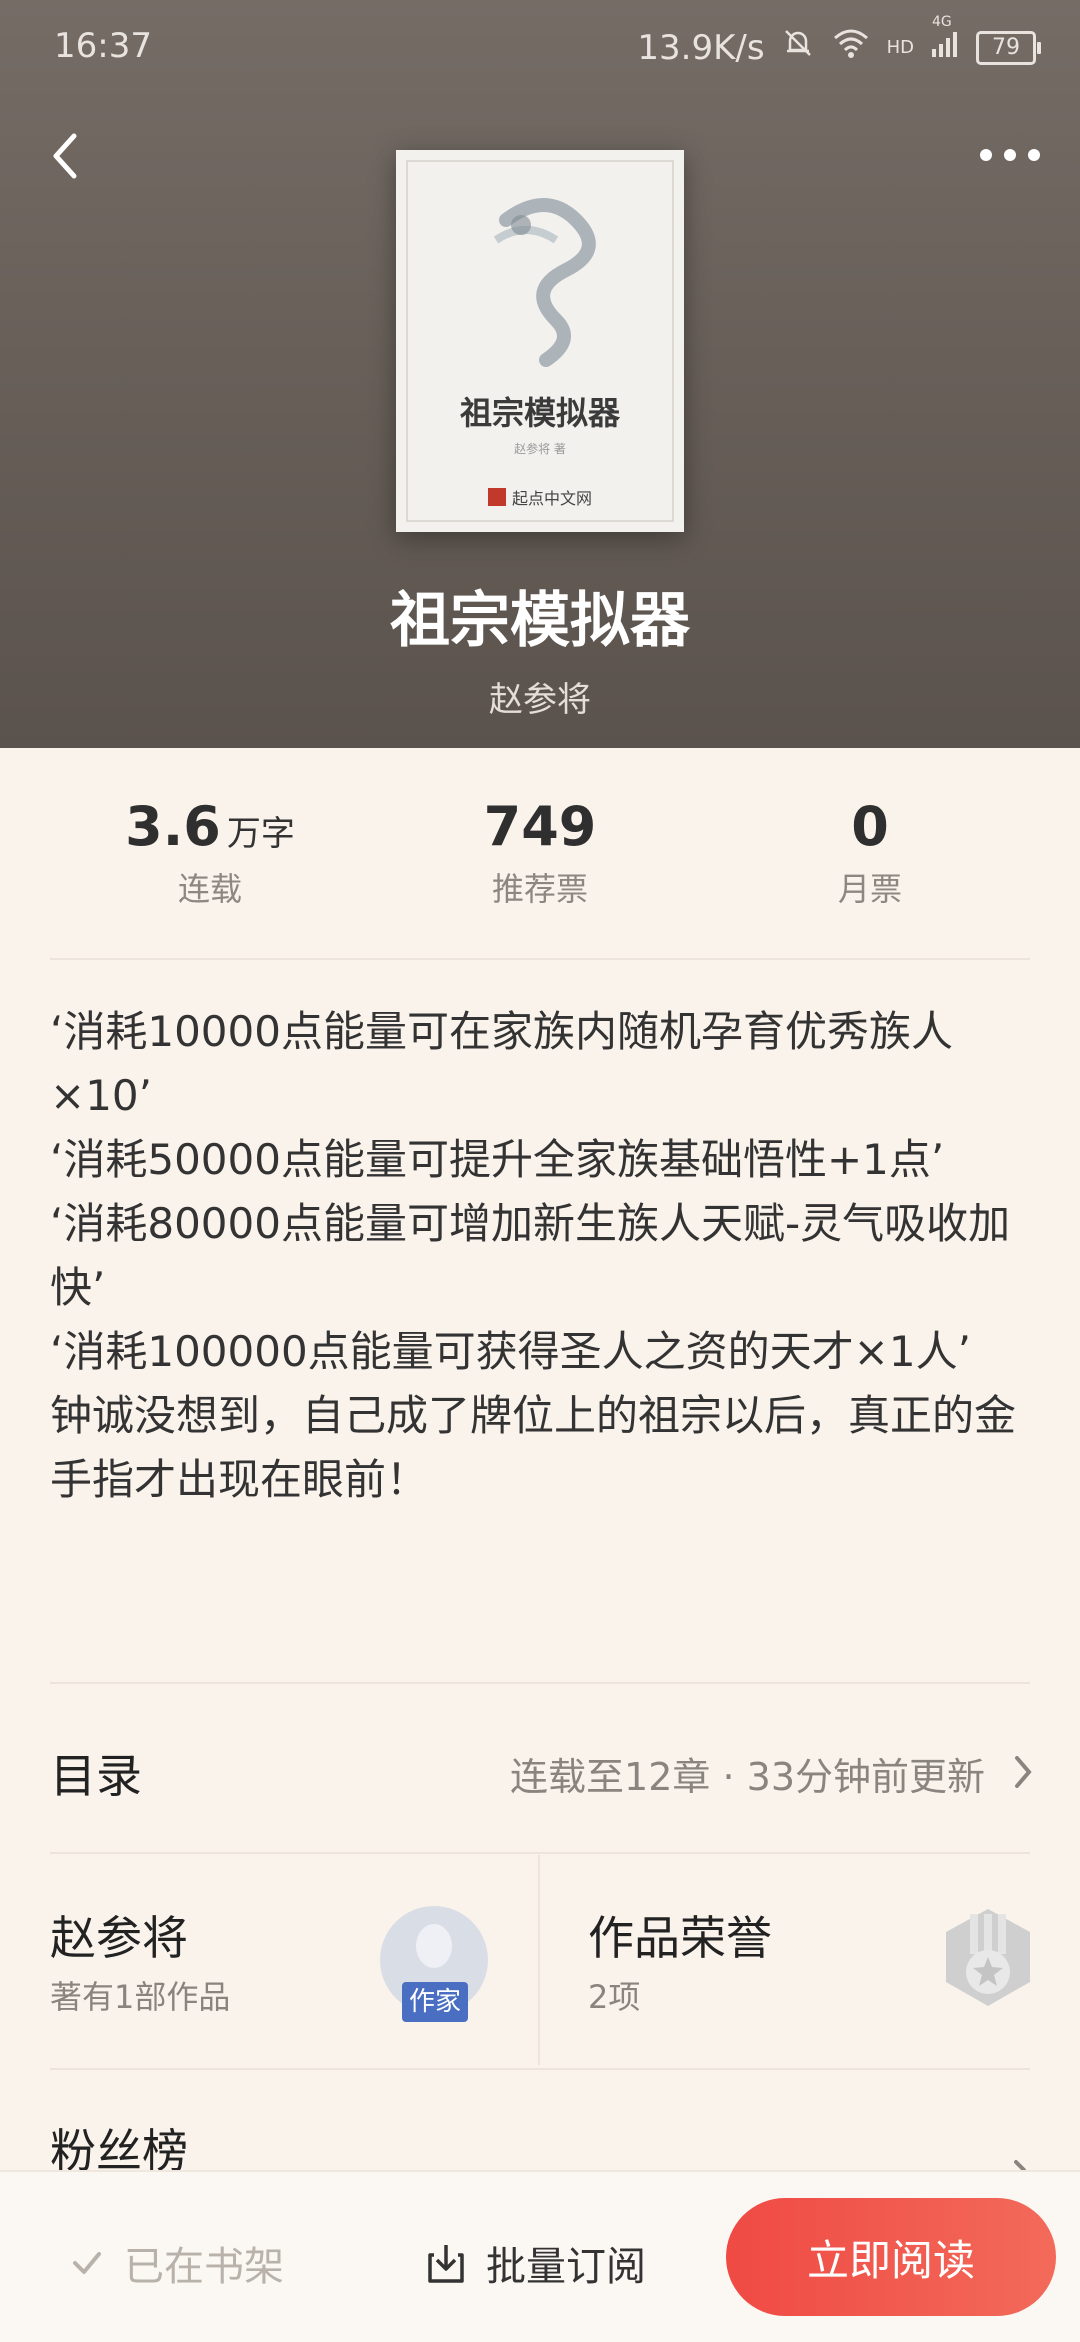  Describe the element at coordinates (1023, 1772) in the screenshot. I see `chevron-right-icon` at that location.